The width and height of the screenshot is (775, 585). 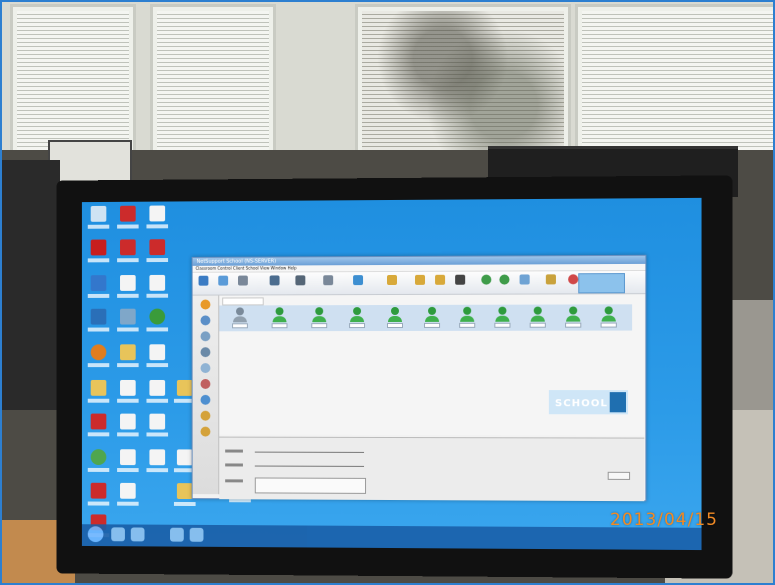 What do you see at coordinates (95, 534) in the screenshot?
I see `start-button` at bounding box center [95, 534].